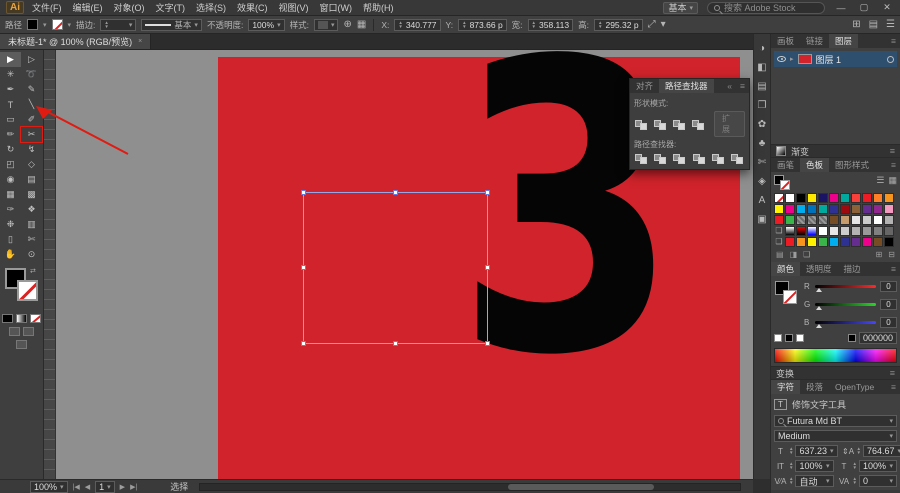 The height and width of the screenshot is (493, 900). Describe the element at coordinates (794, 254) in the screenshot. I see `swatches-footer-icon: ◨` at that location.